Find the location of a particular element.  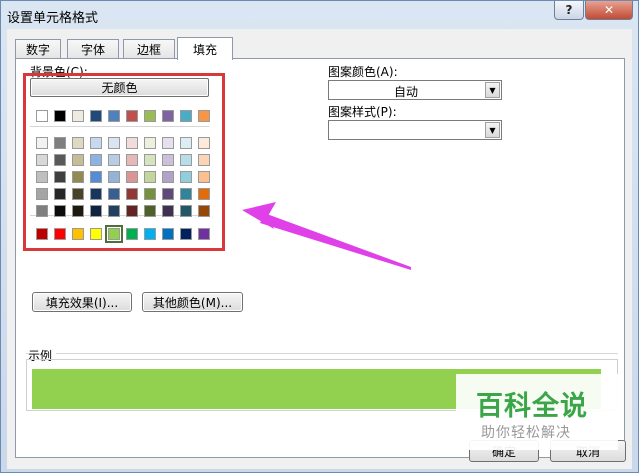

pattern-style-label: 图案样式(P): is located at coordinates (362, 112).